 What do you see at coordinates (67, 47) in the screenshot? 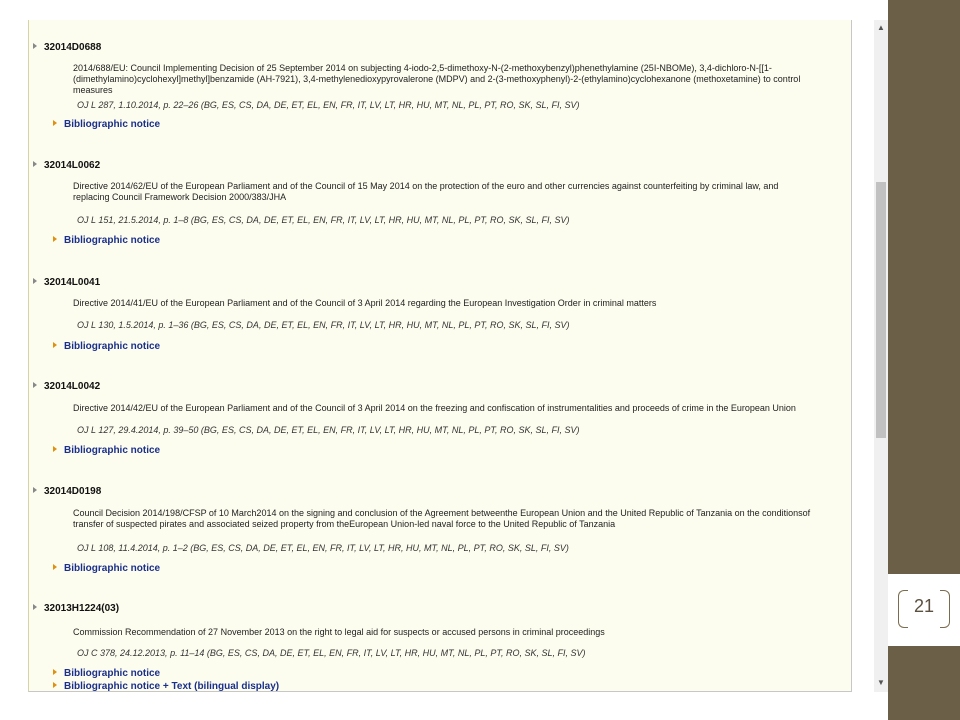
I see `celex-number: 32014D0688` at bounding box center [67, 47].